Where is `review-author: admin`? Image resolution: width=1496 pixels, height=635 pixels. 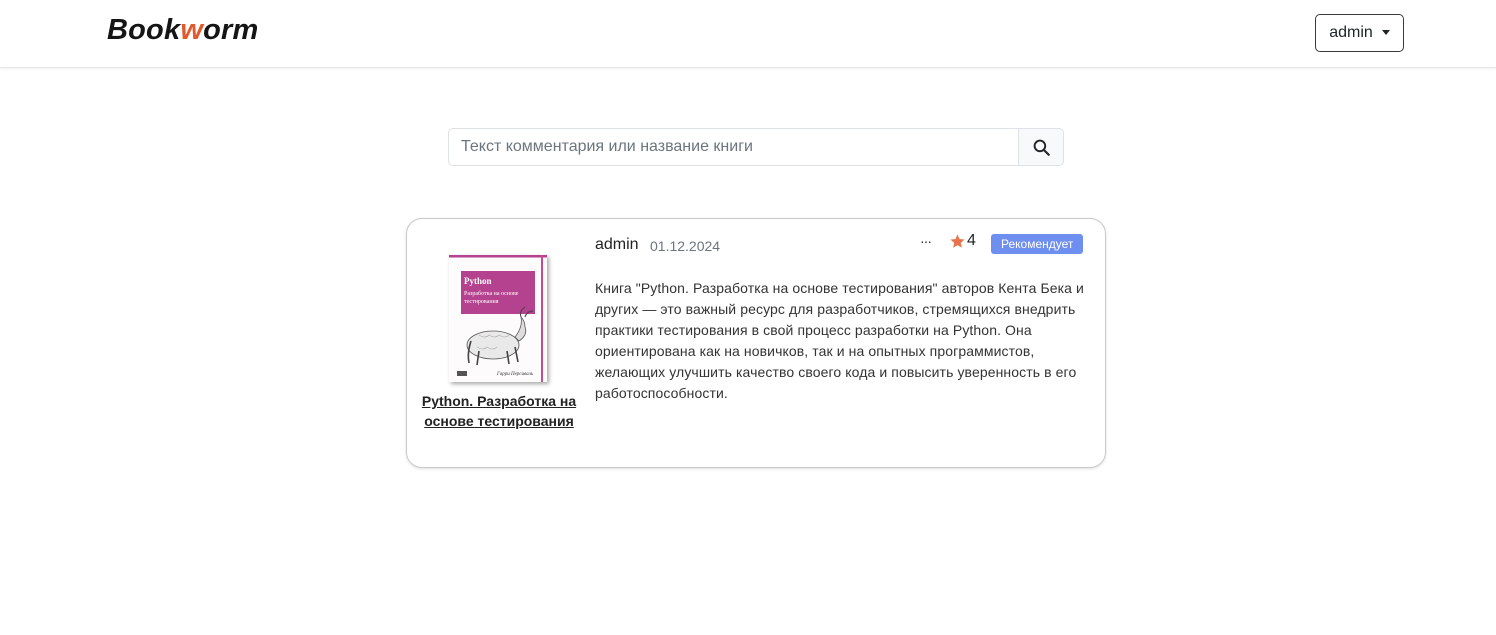
review-author: admin is located at coordinates (617, 245).